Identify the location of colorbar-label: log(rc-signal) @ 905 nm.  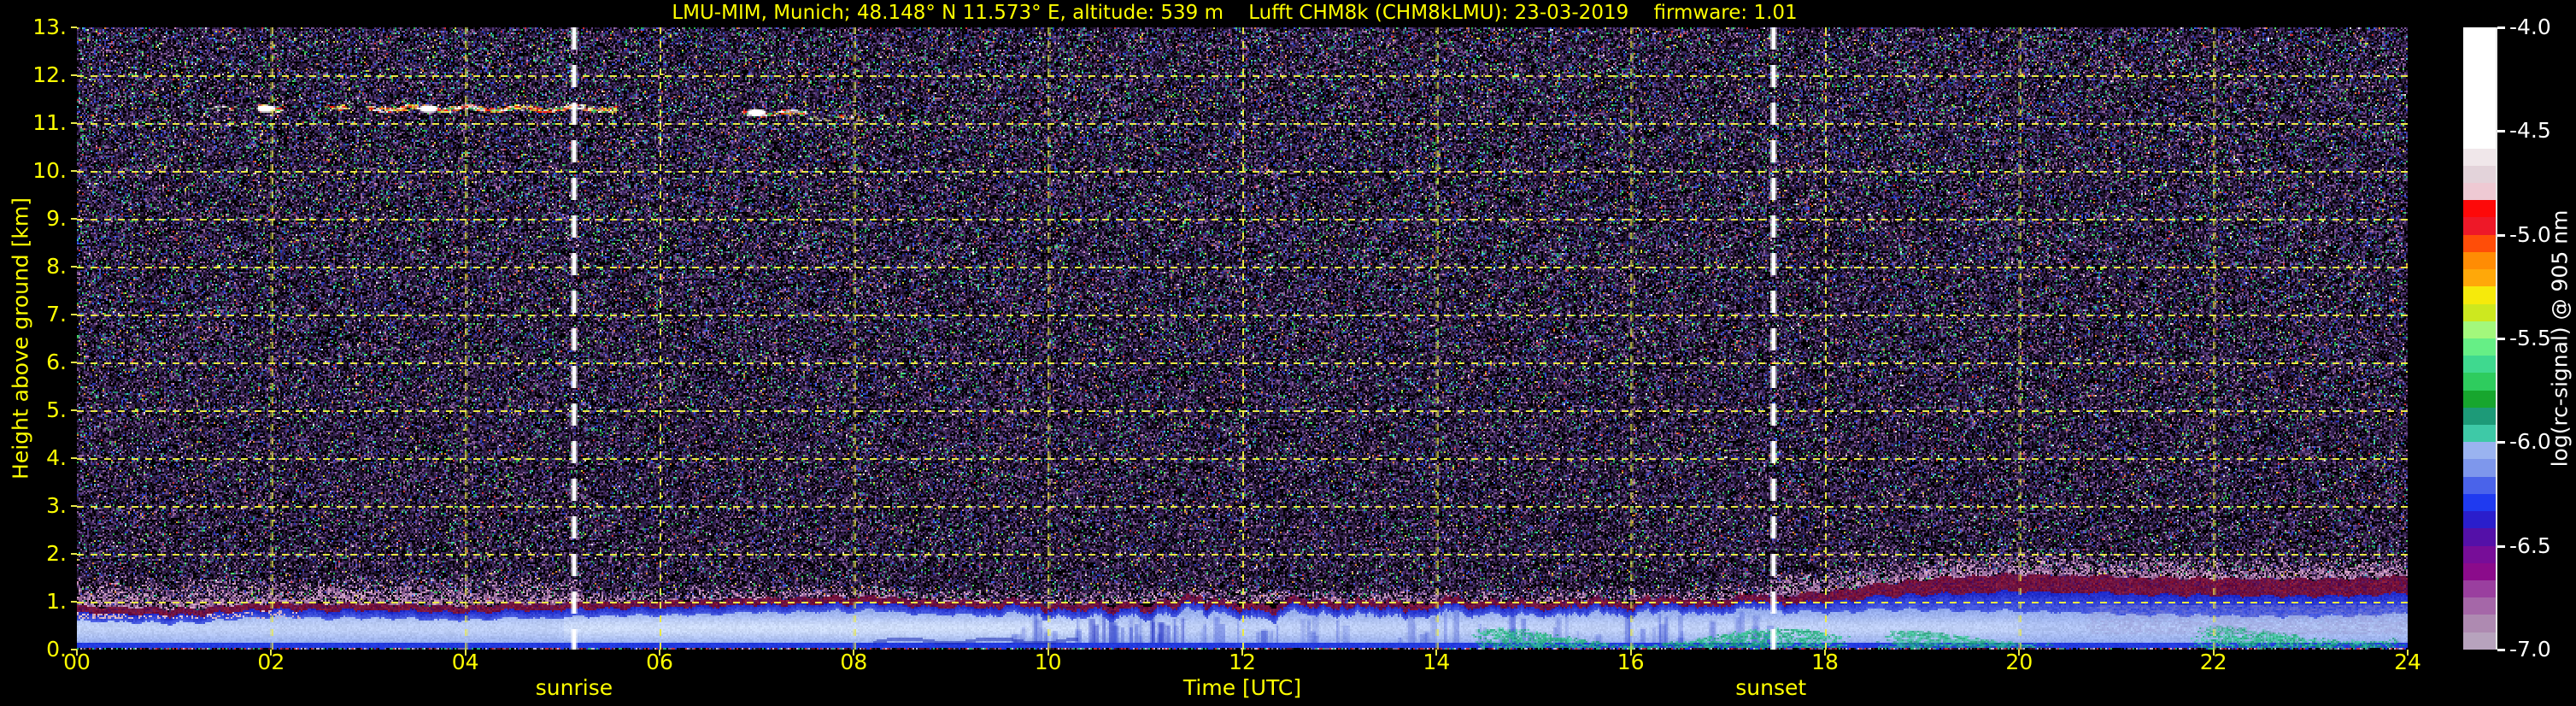
(2560, 338).